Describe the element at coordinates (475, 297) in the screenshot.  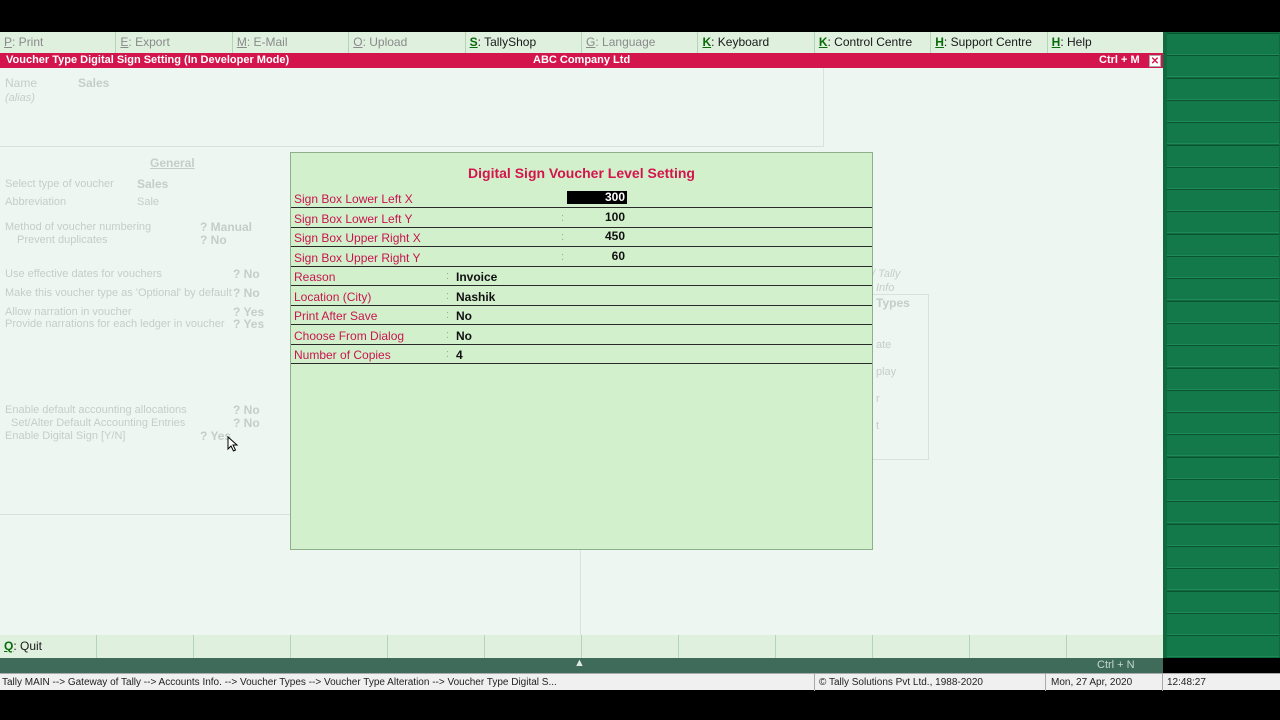
I see `setting-value-field: Nashik` at that location.